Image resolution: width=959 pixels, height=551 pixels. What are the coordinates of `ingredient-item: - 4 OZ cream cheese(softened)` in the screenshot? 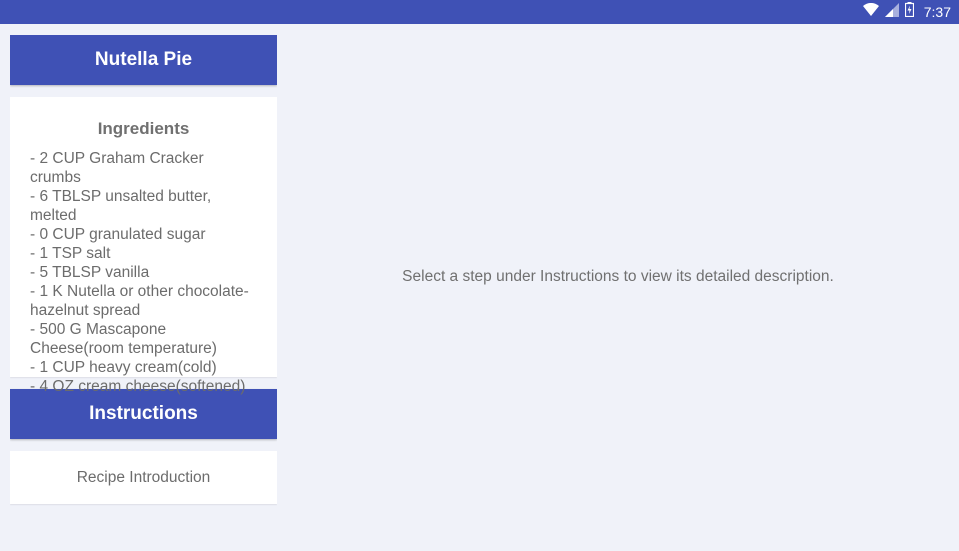 It's located at (138, 386).